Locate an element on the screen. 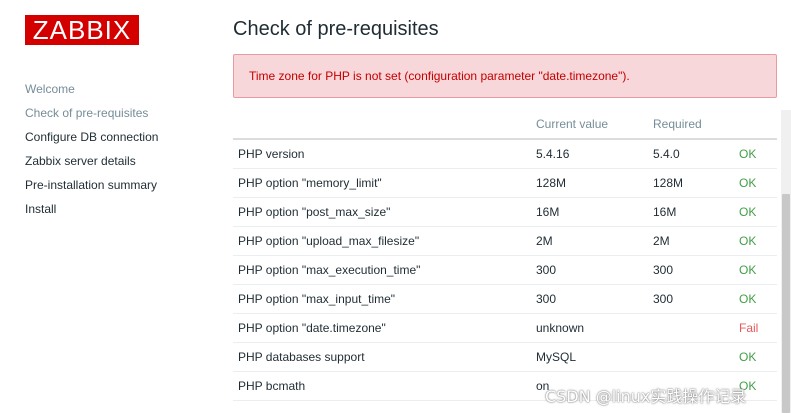 This screenshot has width=791, height=413. header-current-value: Current value is located at coordinates (594, 125).